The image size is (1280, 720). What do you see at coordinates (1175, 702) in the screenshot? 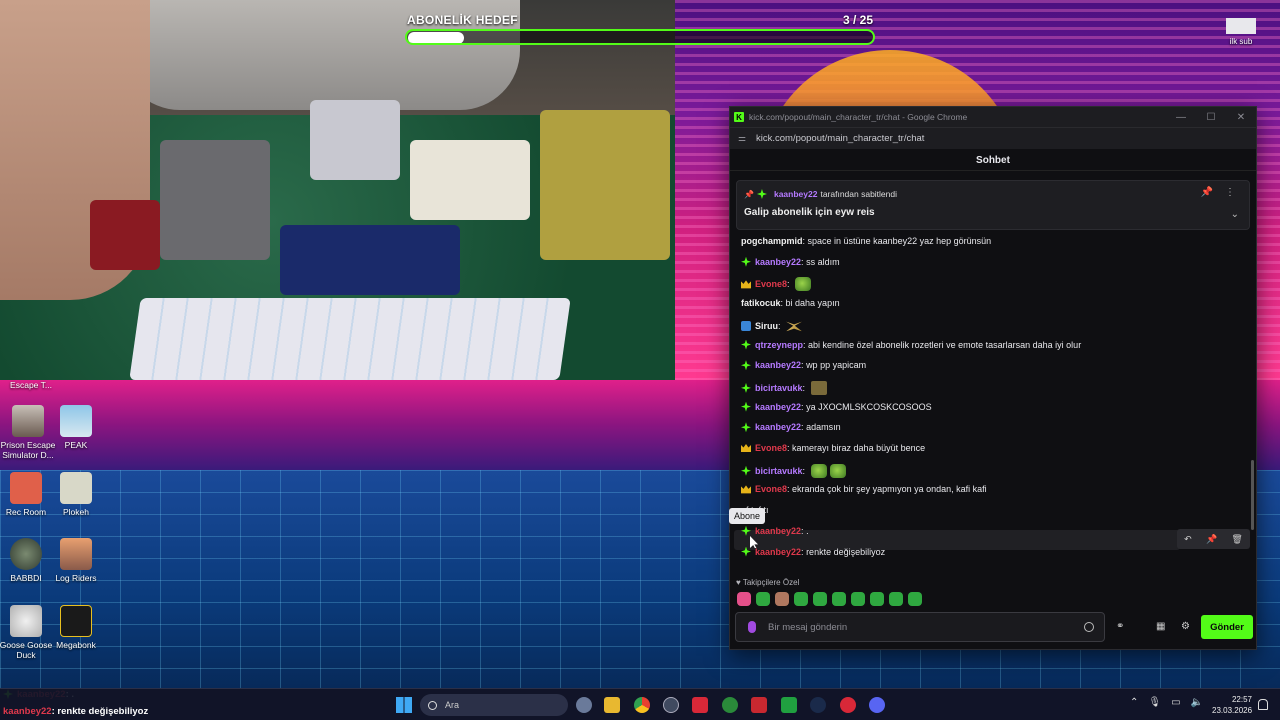
I see `network-icon: ▭` at bounding box center [1175, 702].